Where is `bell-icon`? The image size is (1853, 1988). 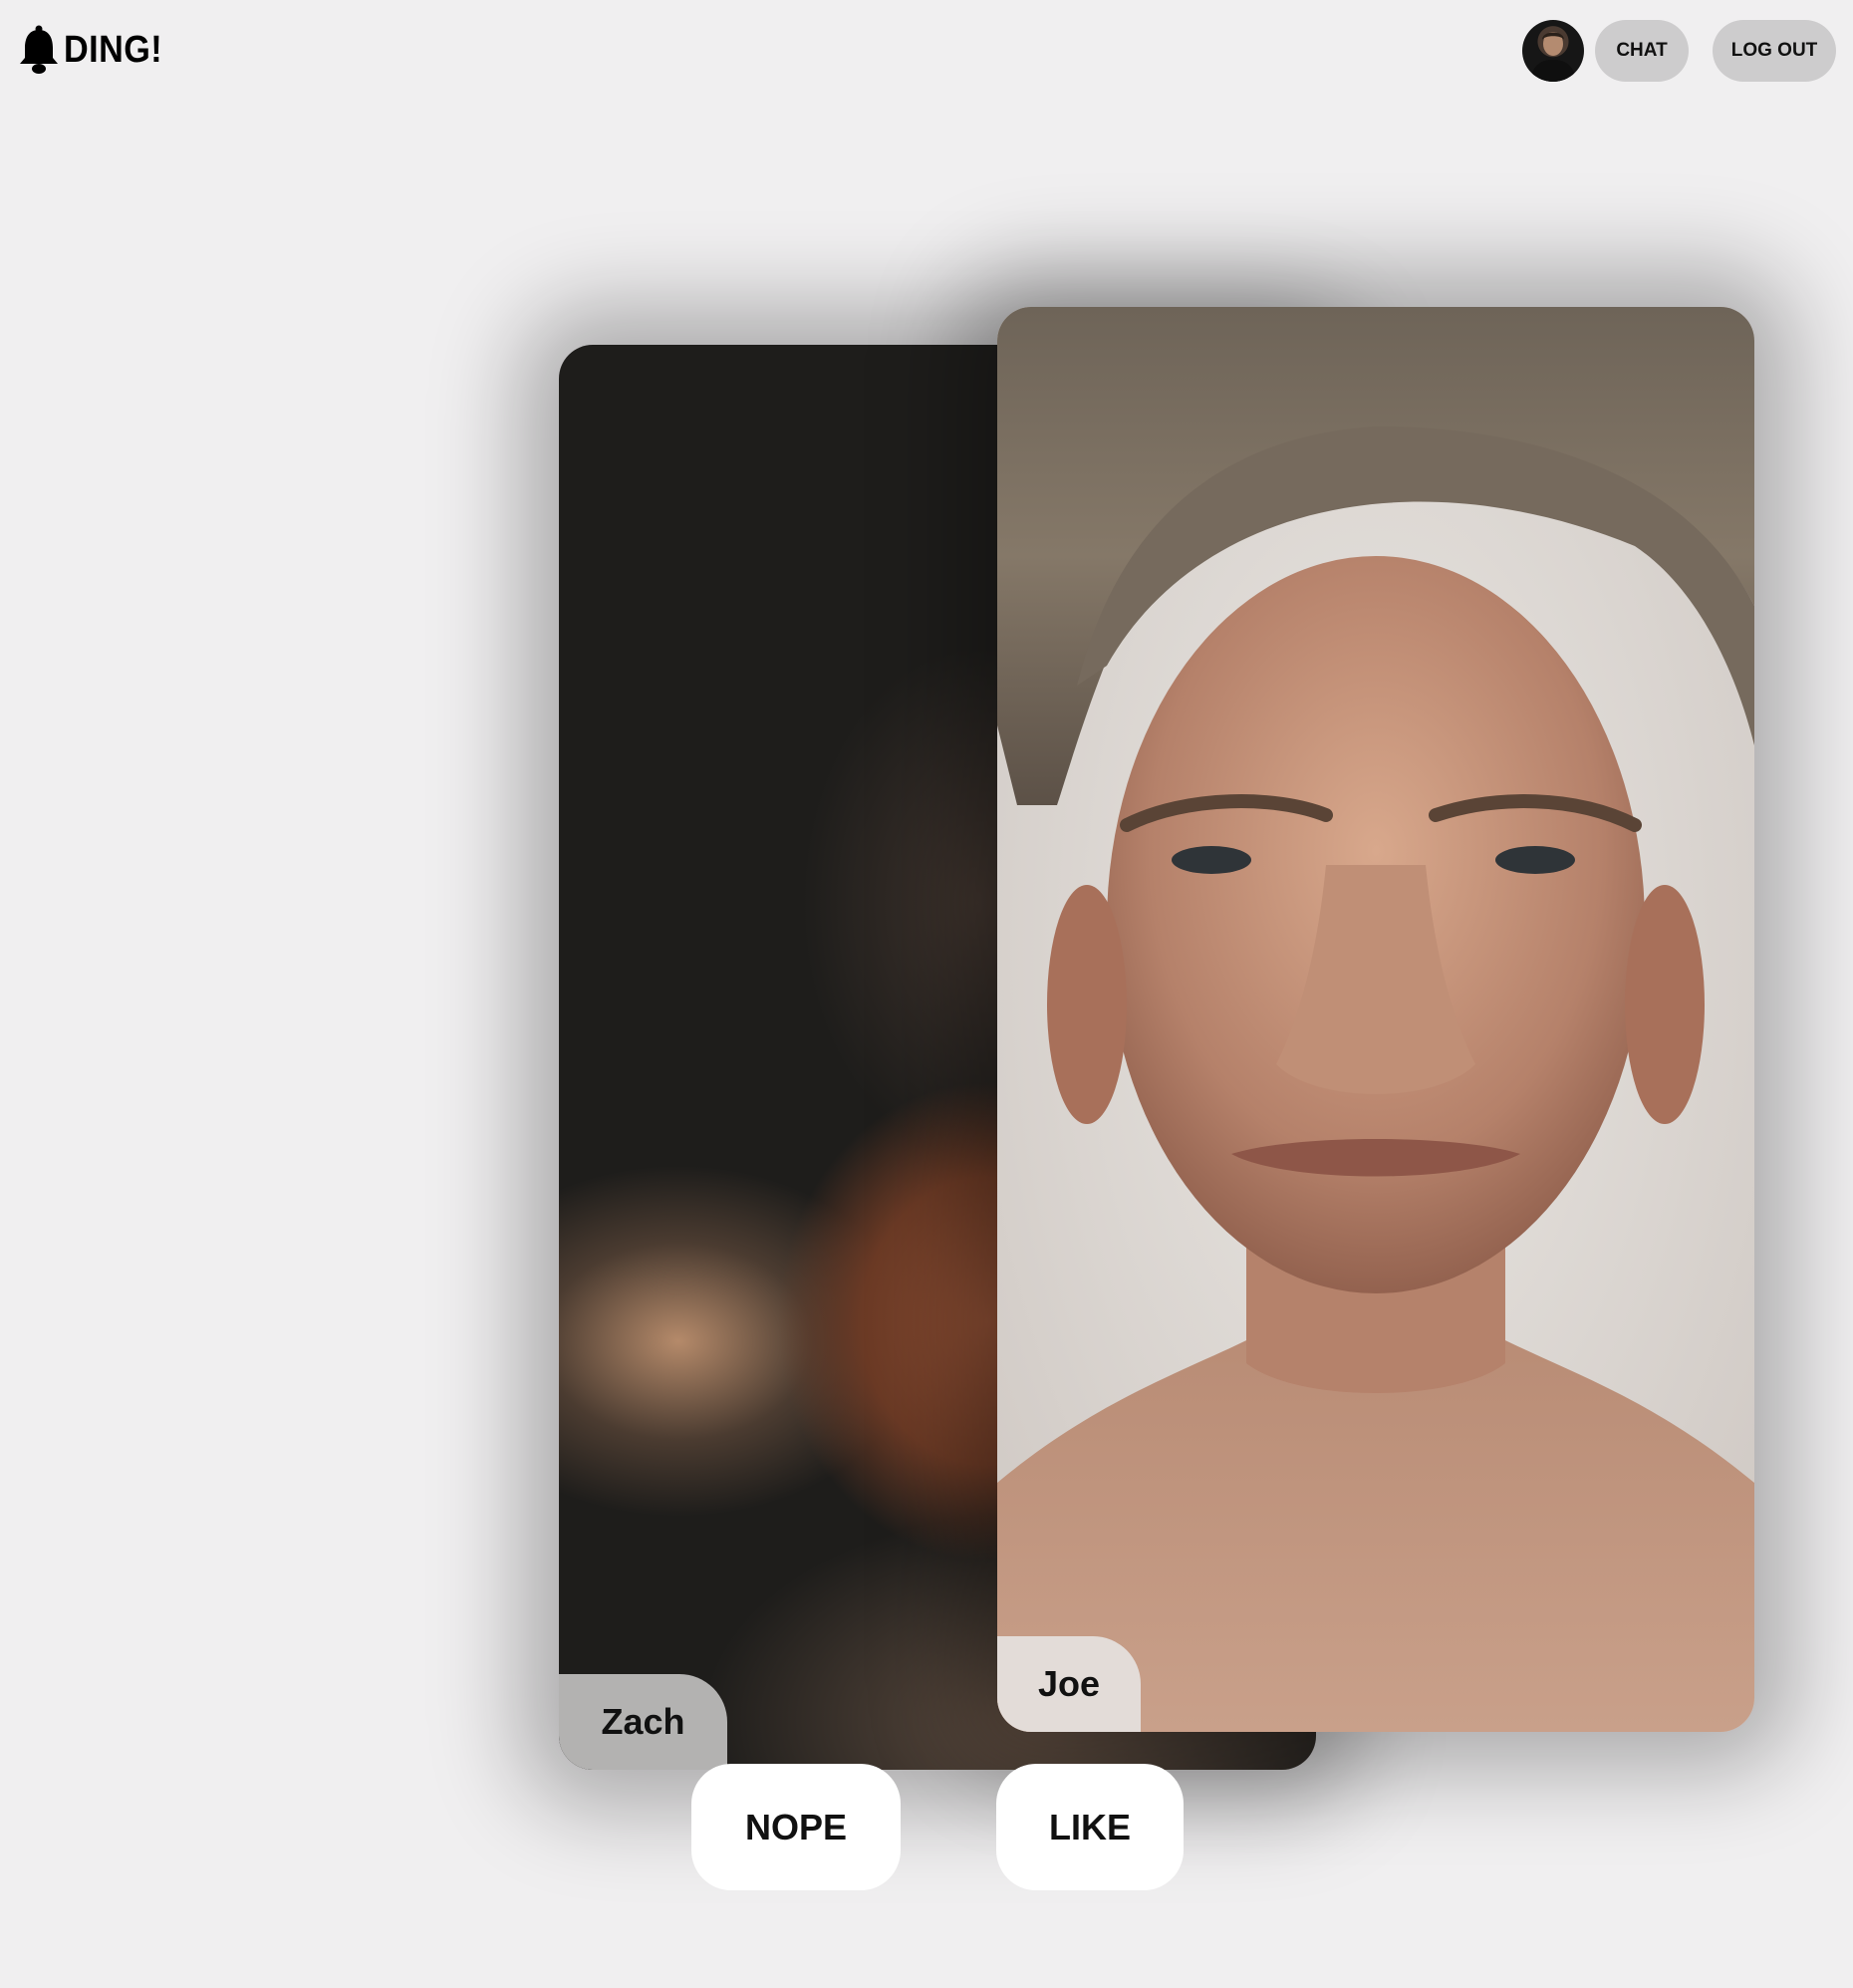
bell-icon is located at coordinates (39, 50).